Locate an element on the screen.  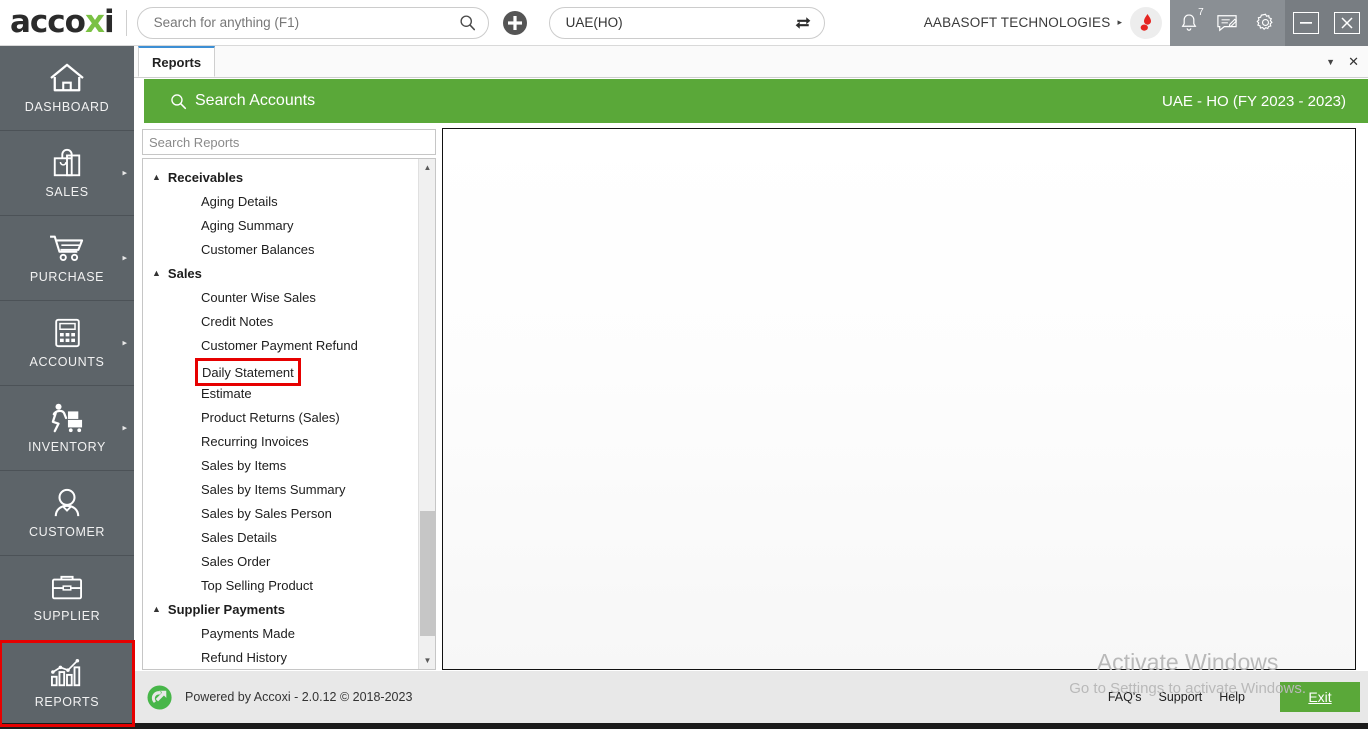
tree-group-header: ▲ Receivables is located at coordinates (281, 177).